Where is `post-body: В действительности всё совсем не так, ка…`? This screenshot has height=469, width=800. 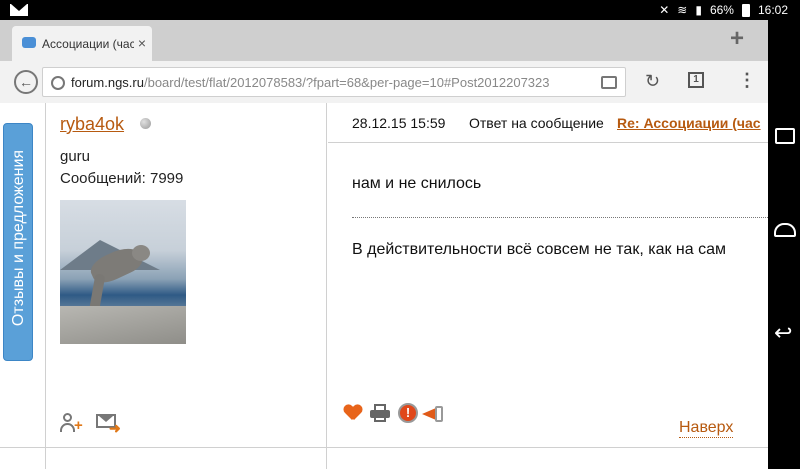
post-body: В действительности всё совсем не так, ка… is located at coordinates (539, 249).